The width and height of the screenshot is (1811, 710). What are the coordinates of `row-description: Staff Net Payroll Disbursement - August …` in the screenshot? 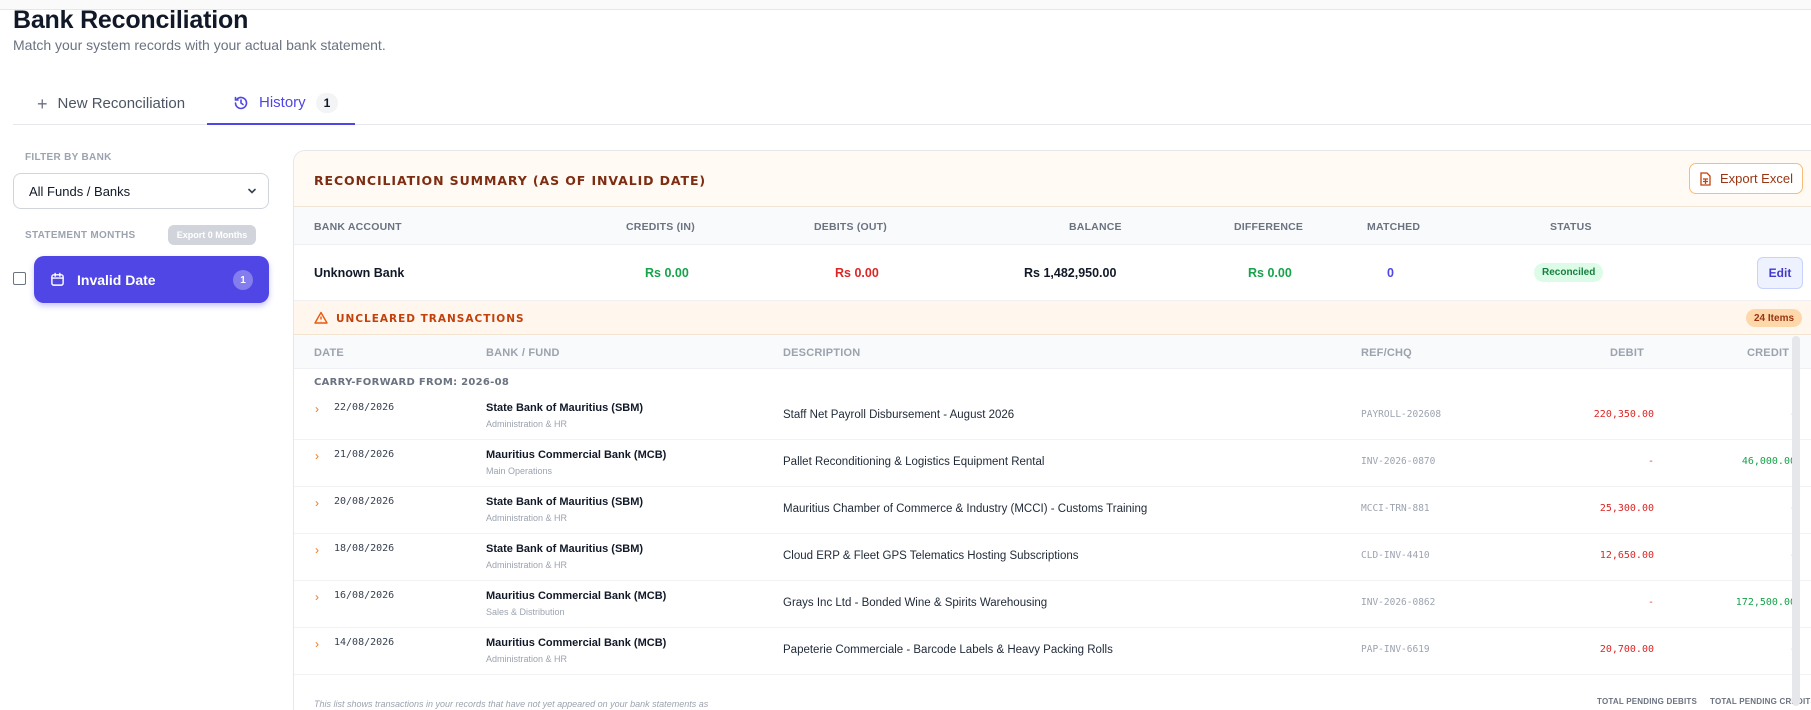 It's located at (899, 415).